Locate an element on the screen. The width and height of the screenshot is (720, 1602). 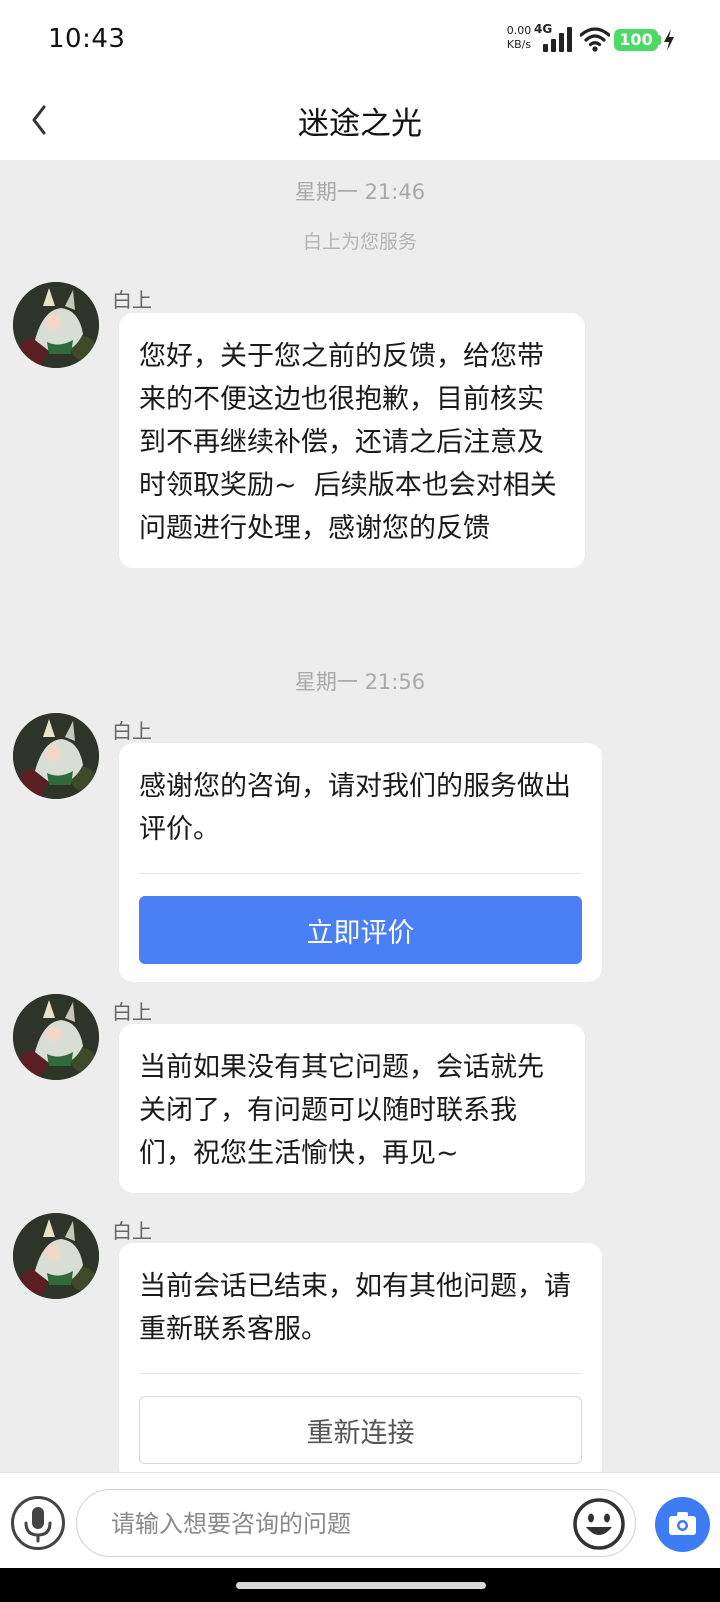
input-bar is located at coordinates (360, 1520).